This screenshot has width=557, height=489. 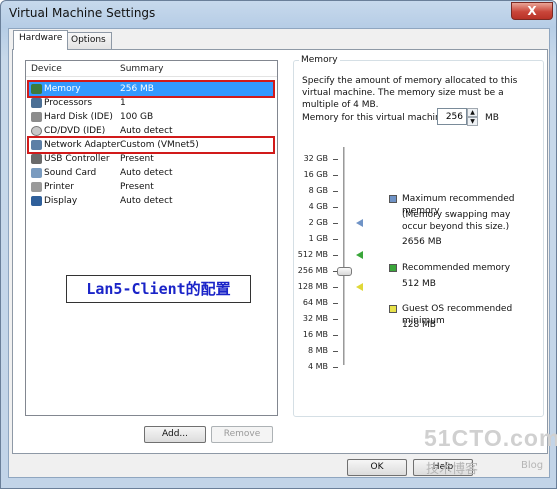 What do you see at coordinates (317, 350) in the screenshot?
I see `scale-label: 8 MB` at bounding box center [317, 350].